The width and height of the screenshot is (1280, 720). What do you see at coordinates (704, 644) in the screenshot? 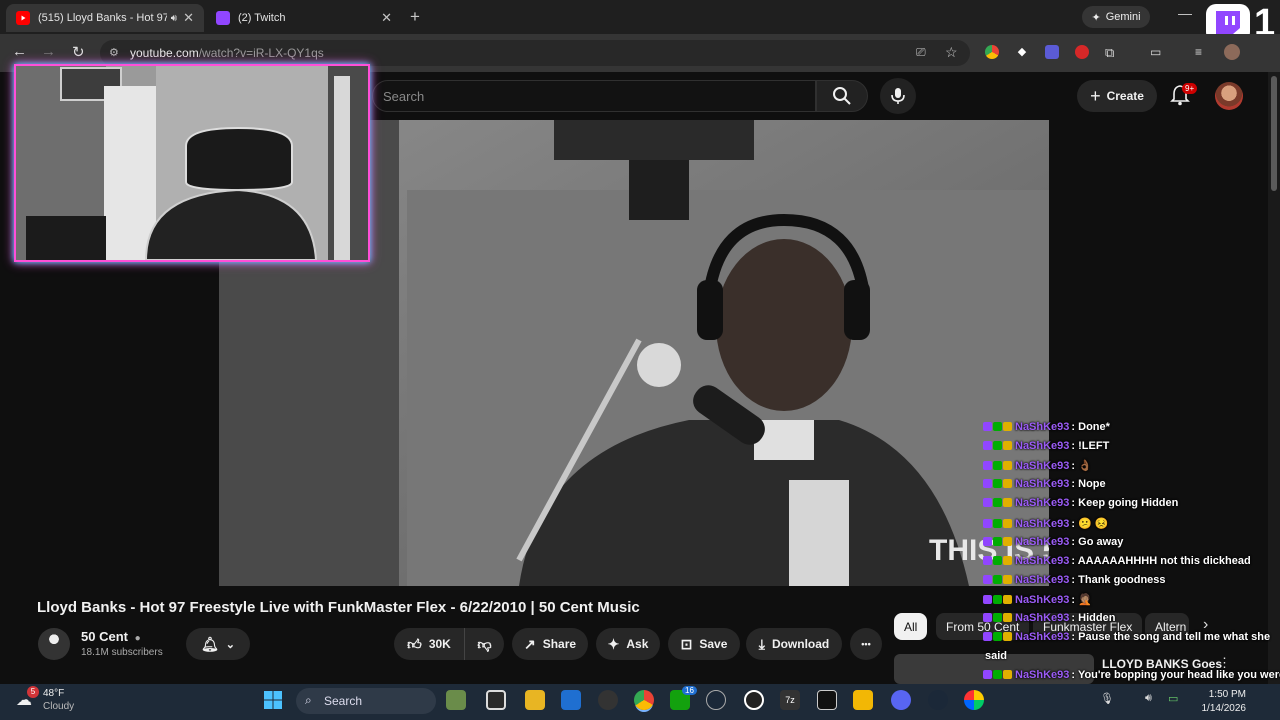
I see `save-button: ⊡ Save` at bounding box center [704, 644].